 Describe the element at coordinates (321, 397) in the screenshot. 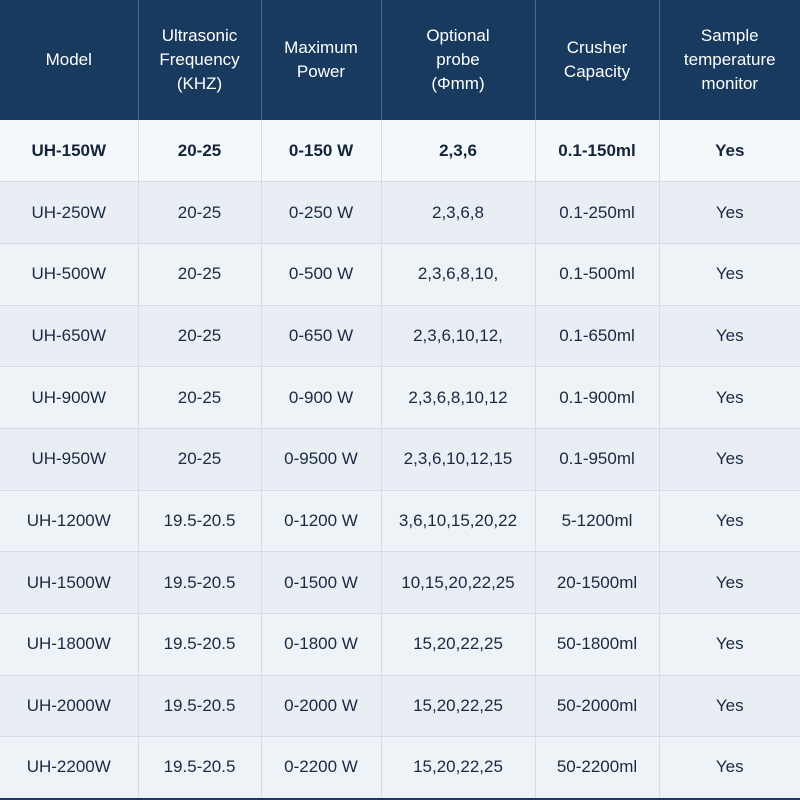

I see `cell-power: 0-900 W` at that location.